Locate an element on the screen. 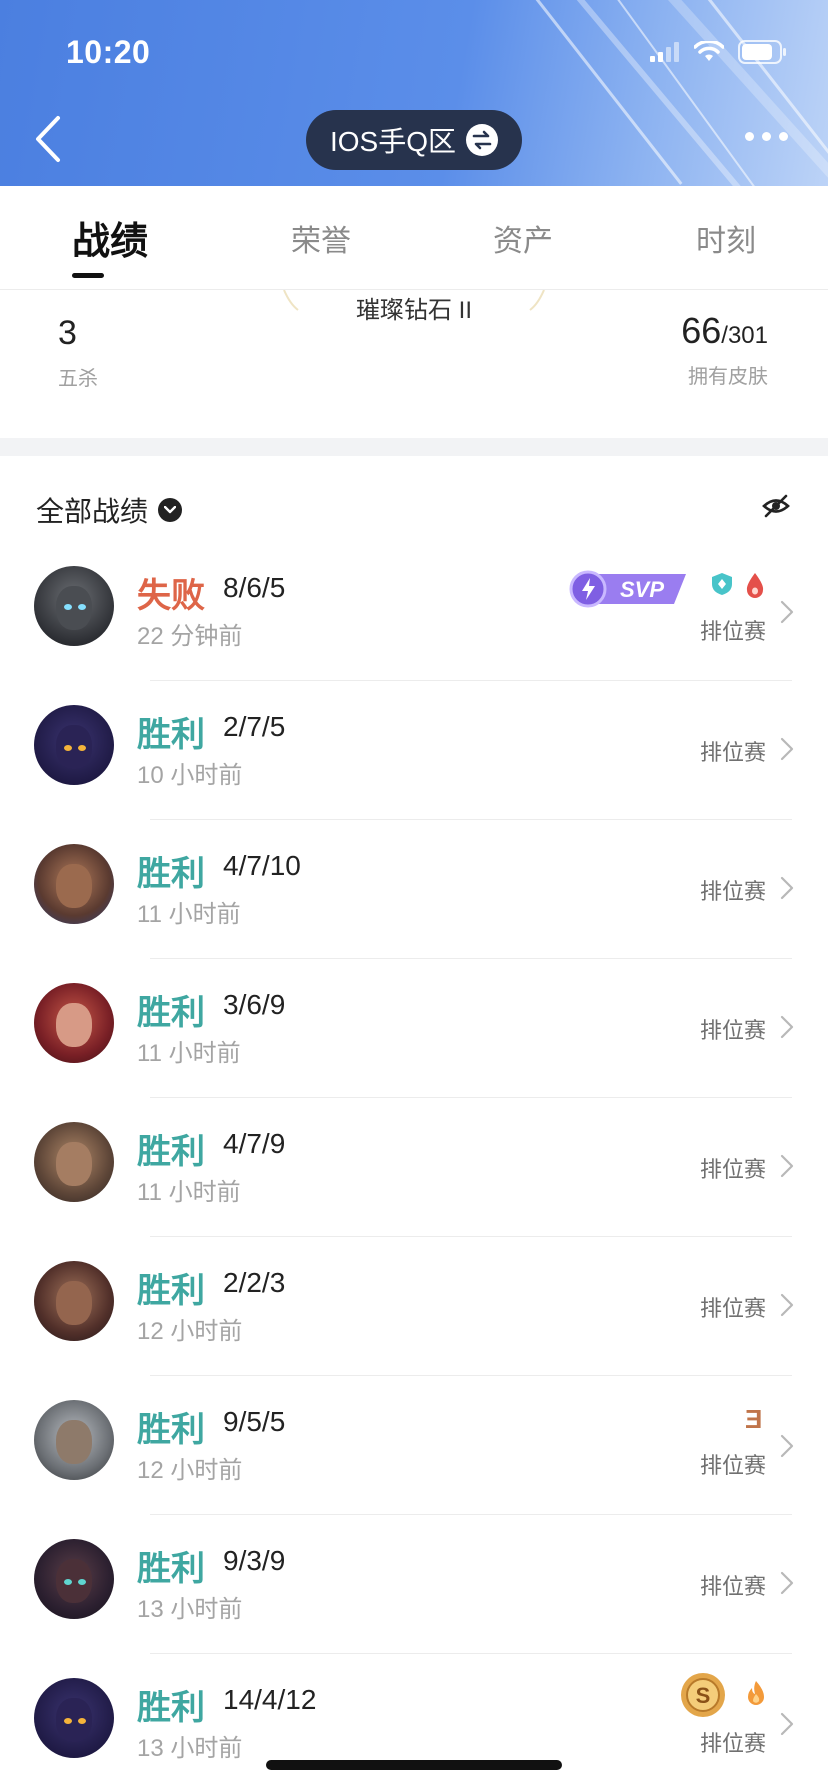  coin-text: S is located at coordinates (703, 1695).